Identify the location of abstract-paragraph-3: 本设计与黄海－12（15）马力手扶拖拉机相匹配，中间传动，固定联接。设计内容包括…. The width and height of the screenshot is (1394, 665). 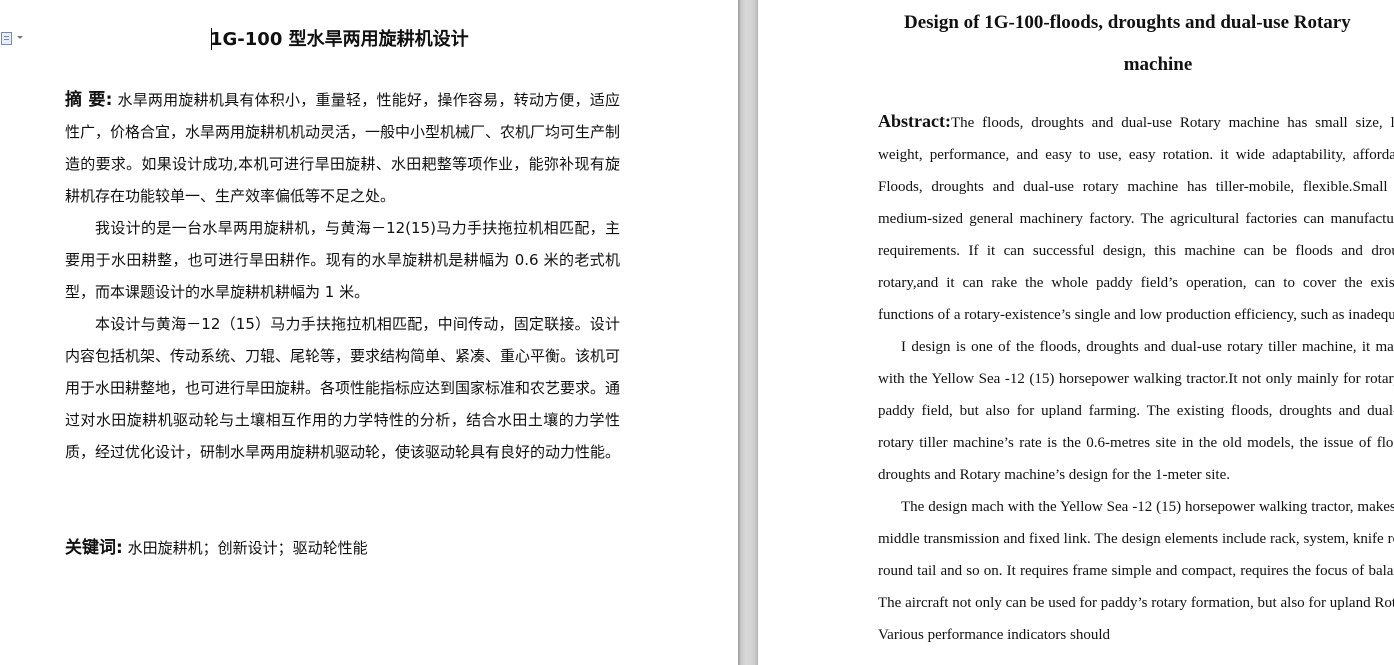
(343, 388).